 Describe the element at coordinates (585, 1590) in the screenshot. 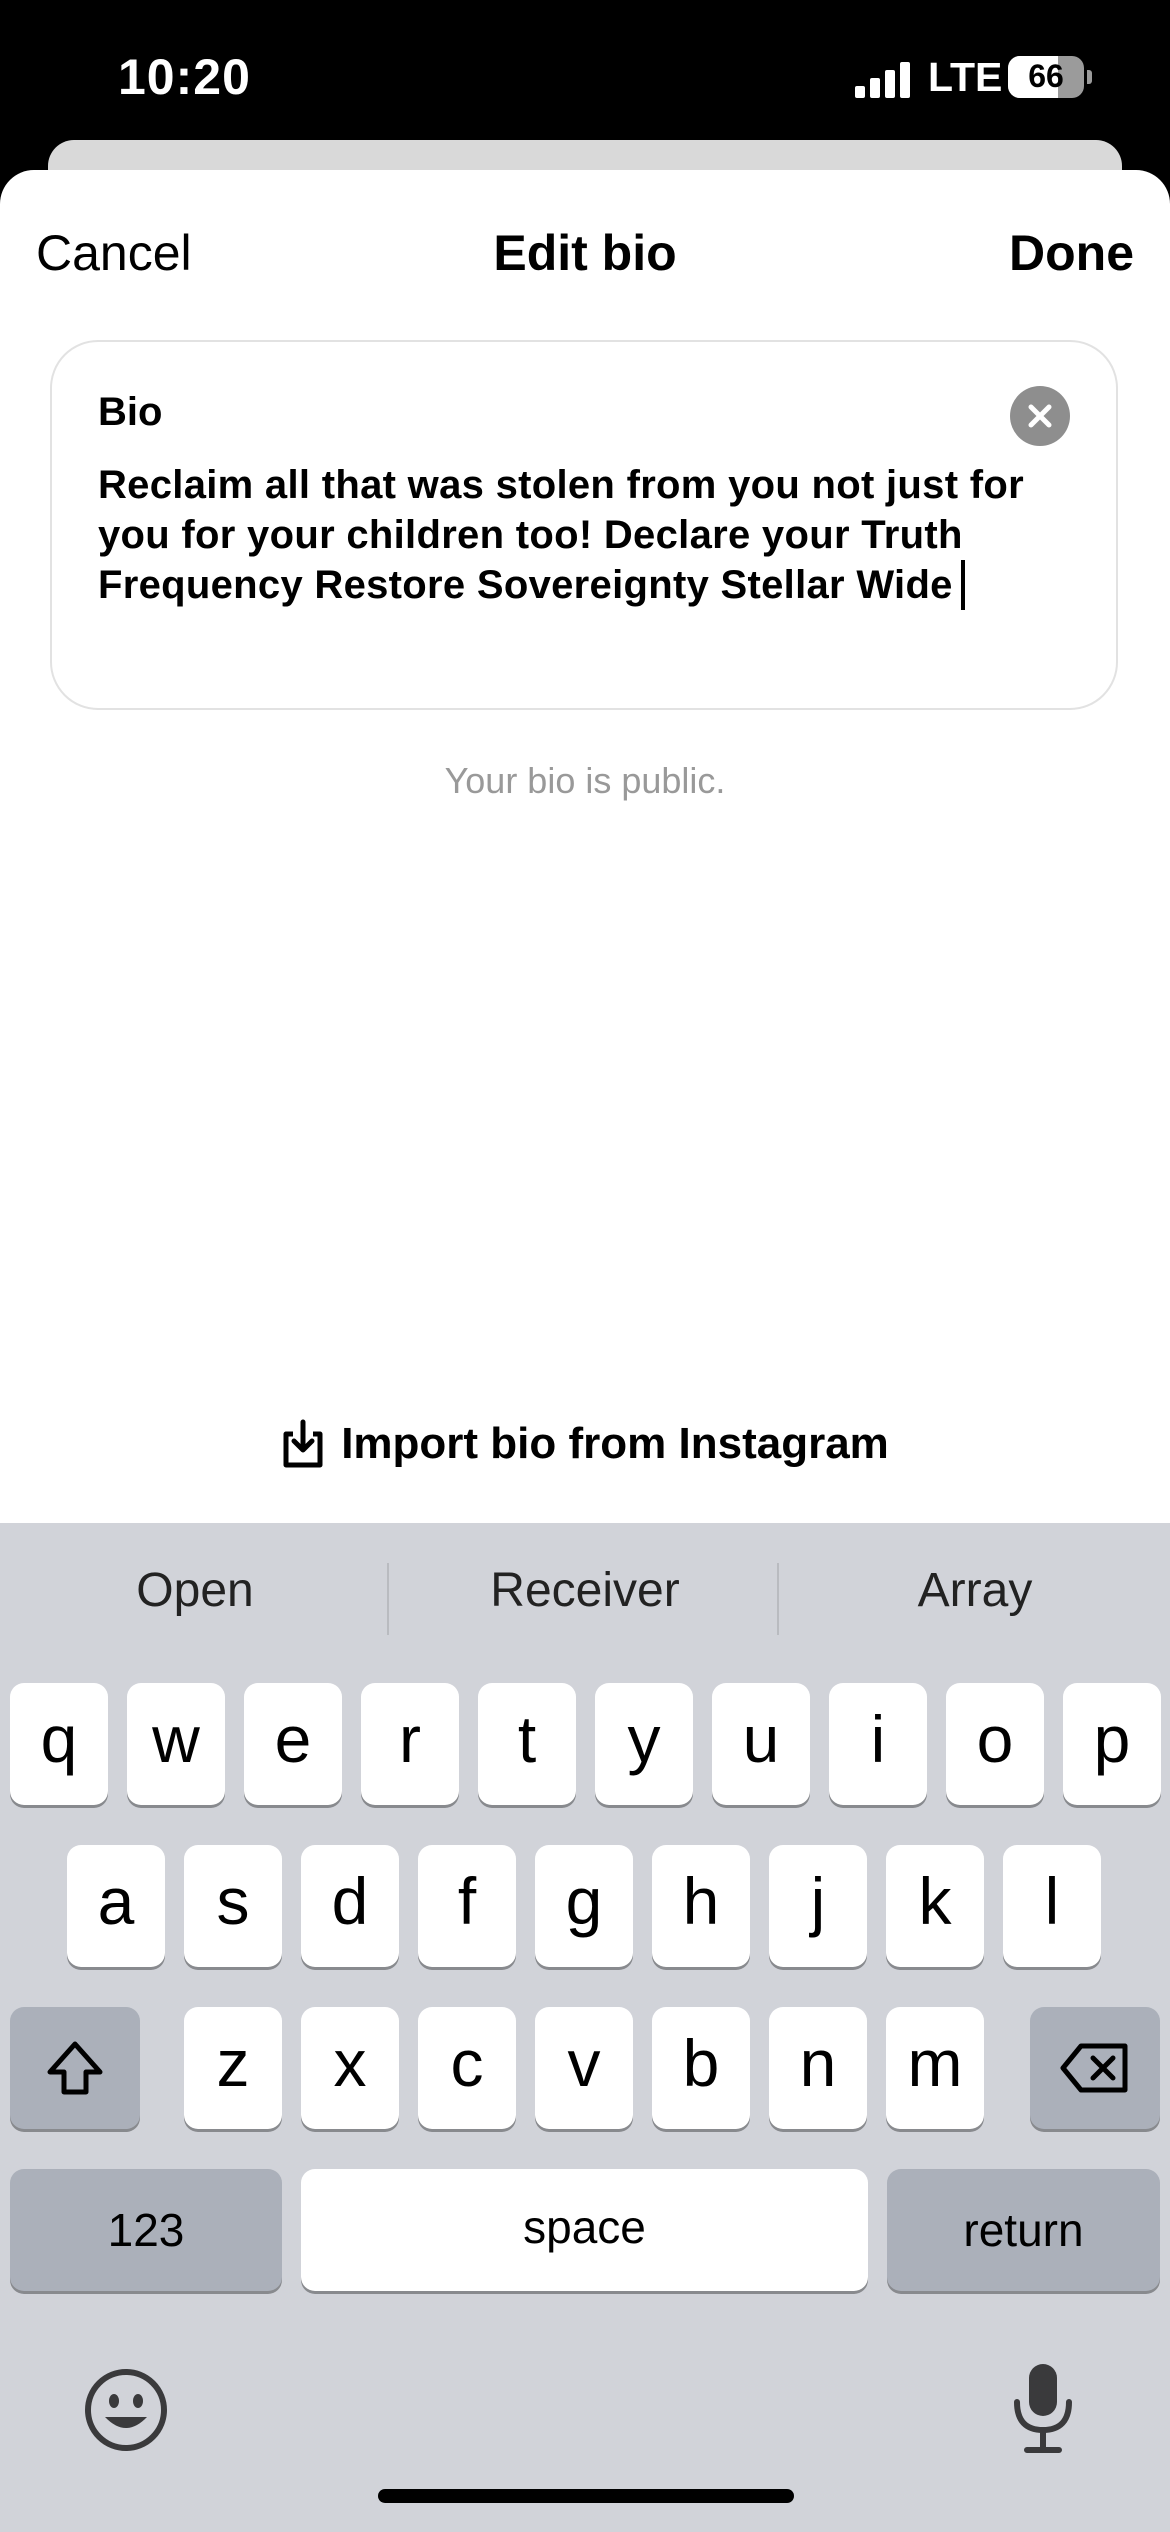

I see `suggestion-2: Receiver` at that location.